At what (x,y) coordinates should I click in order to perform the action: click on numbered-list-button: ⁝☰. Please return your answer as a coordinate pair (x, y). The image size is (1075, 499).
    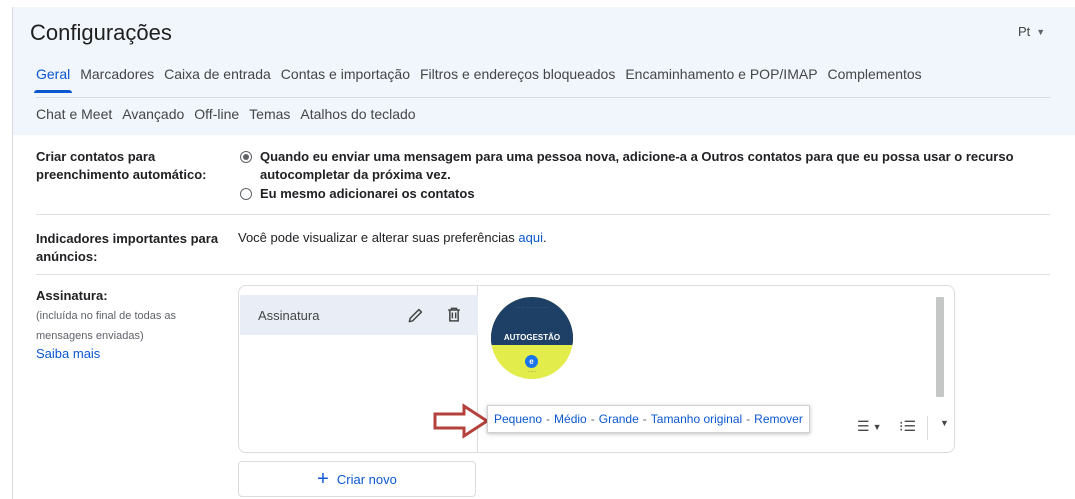
    Looking at the image, I should click on (907, 426).